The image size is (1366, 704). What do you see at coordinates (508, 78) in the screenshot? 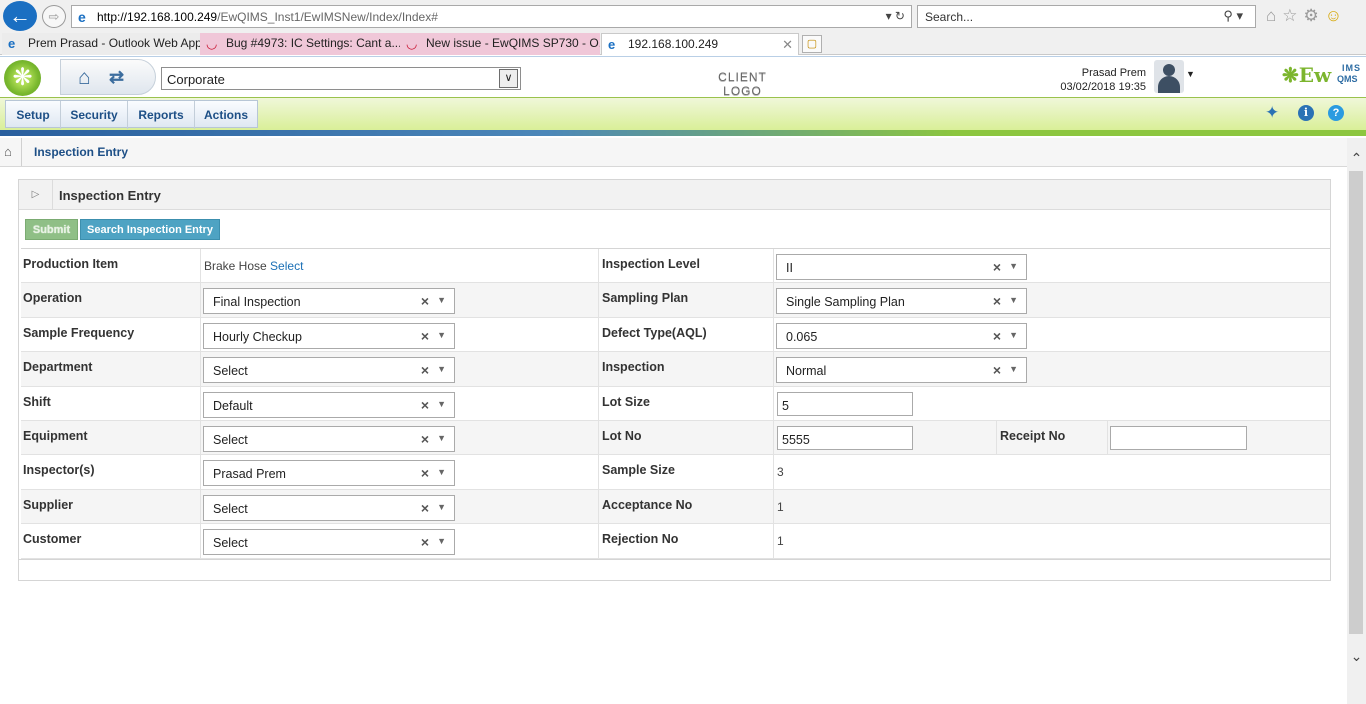
I see `chevron-down-icon: ∨` at bounding box center [508, 78].